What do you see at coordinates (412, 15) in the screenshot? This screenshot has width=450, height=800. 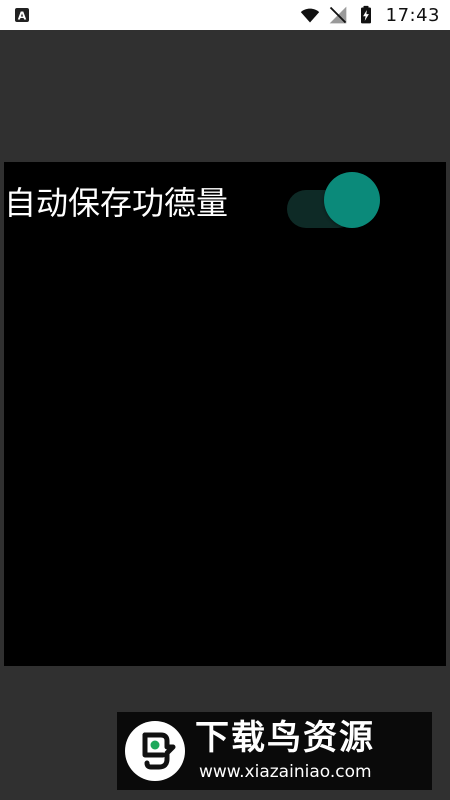 I see `status-time: 17:43` at bounding box center [412, 15].